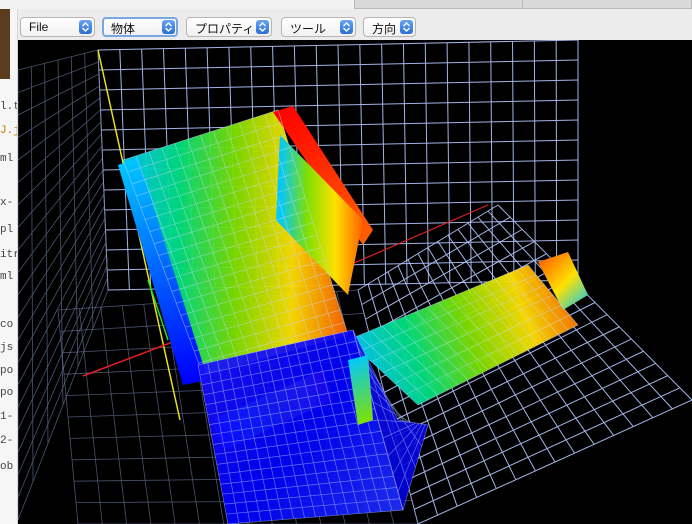 Image resolution: width=692 pixels, height=524 pixels. Describe the element at coordinates (9, 255) in the screenshot. I see `background-text-fragment: itr` at that location.